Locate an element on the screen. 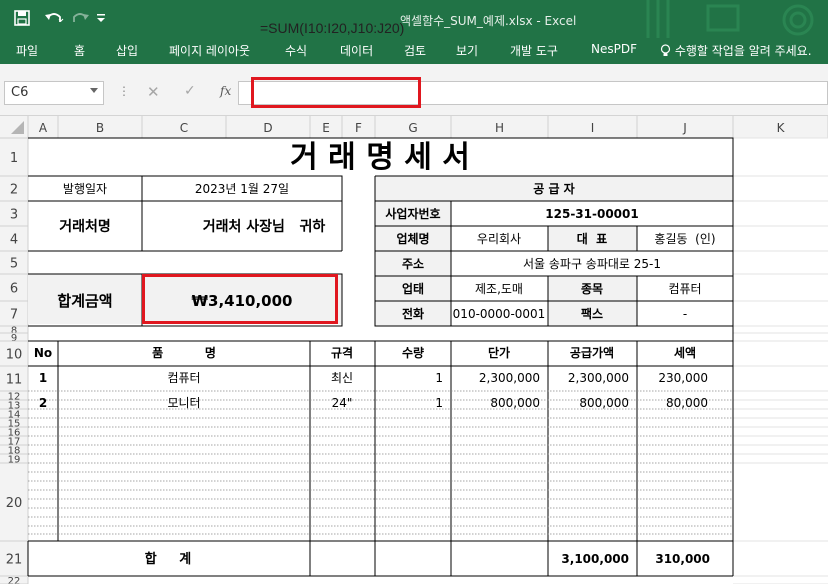 The height and width of the screenshot is (587, 828). header-supply: 공급가액 is located at coordinates (592, 352).